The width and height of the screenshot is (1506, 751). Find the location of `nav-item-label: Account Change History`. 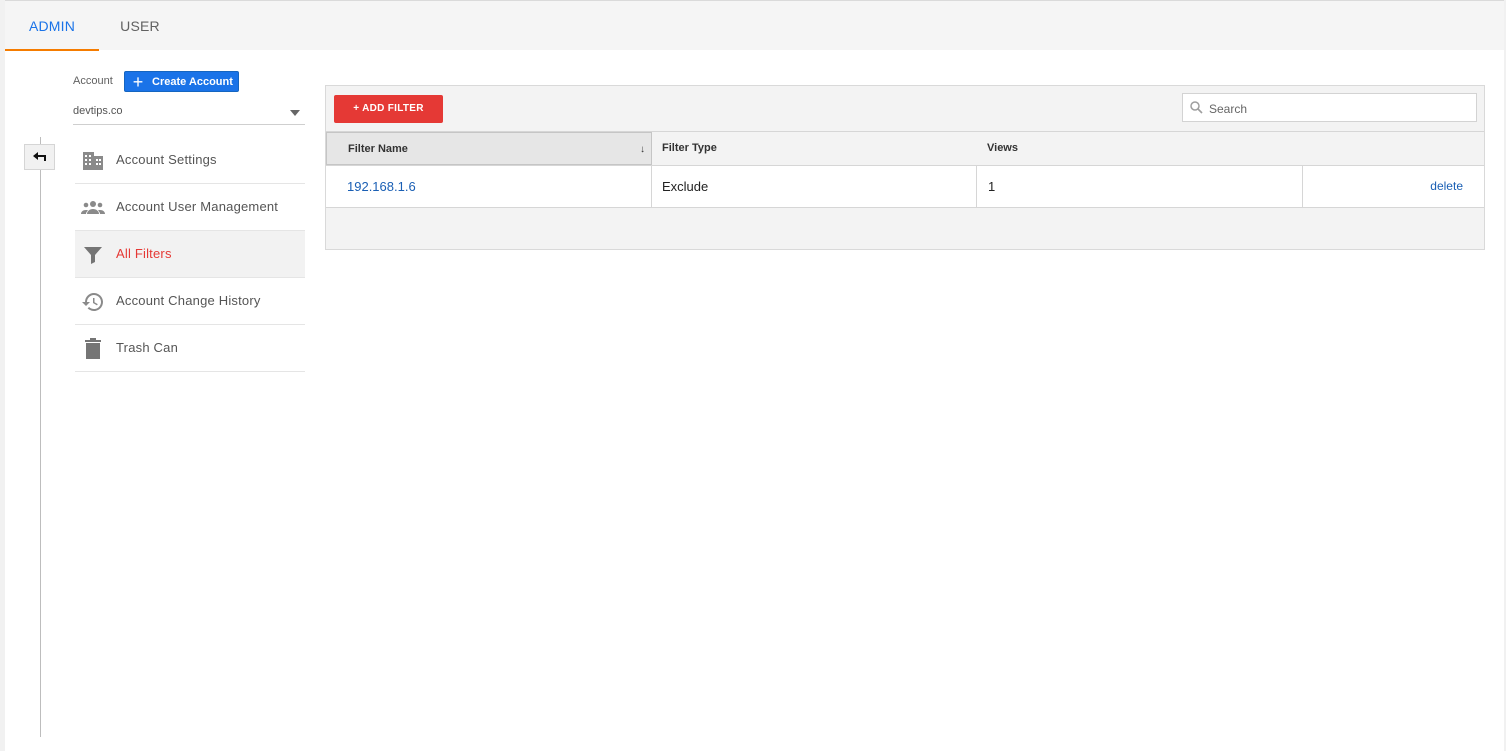

nav-item-label: Account Change History is located at coordinates (188, 300).